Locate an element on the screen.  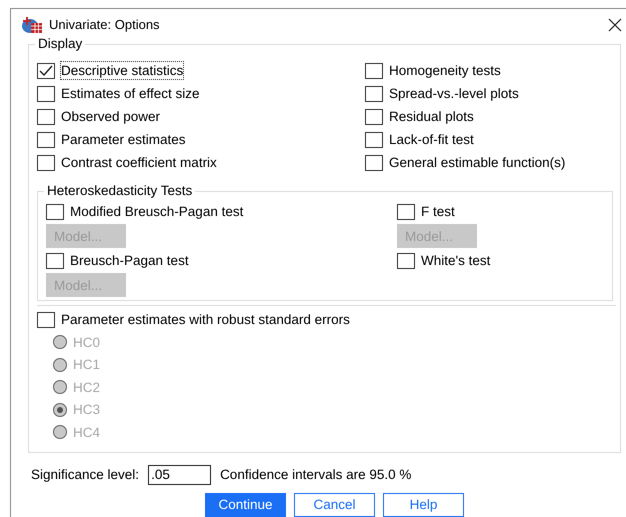
significance-field: .05 is located at coordinates (180, 474).